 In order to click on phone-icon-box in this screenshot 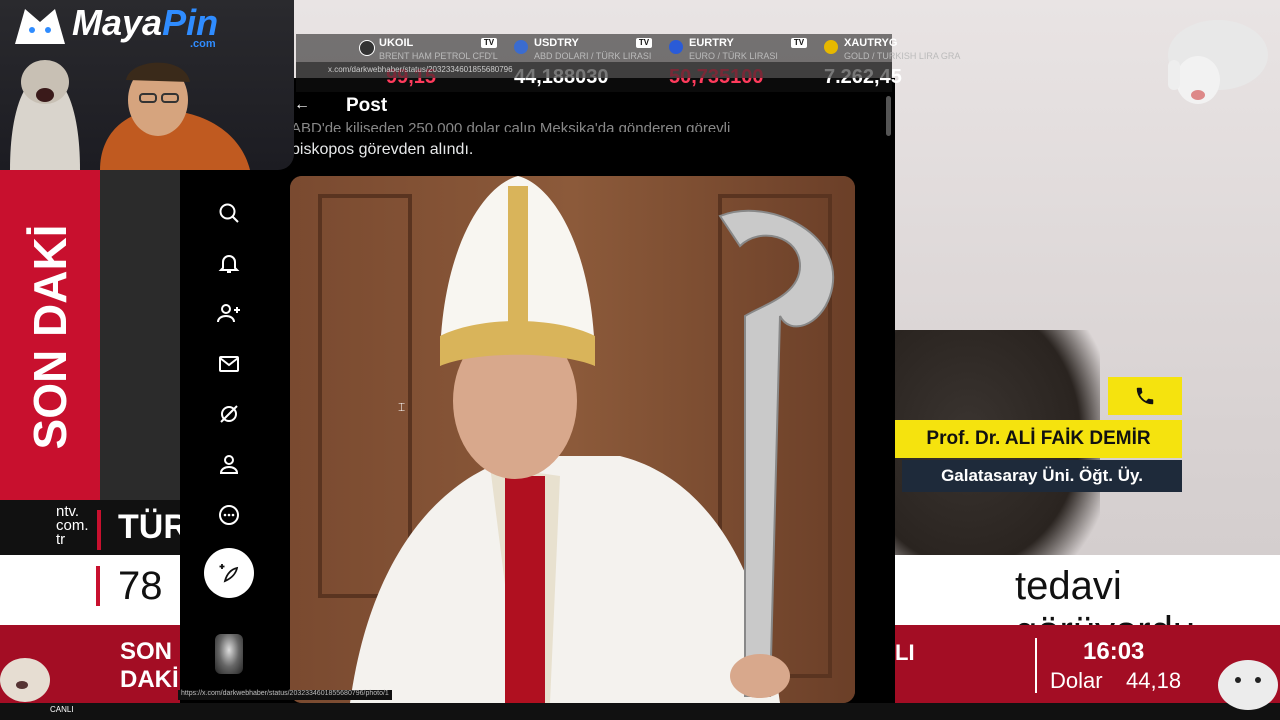, I will do `click(1145, 396)`.